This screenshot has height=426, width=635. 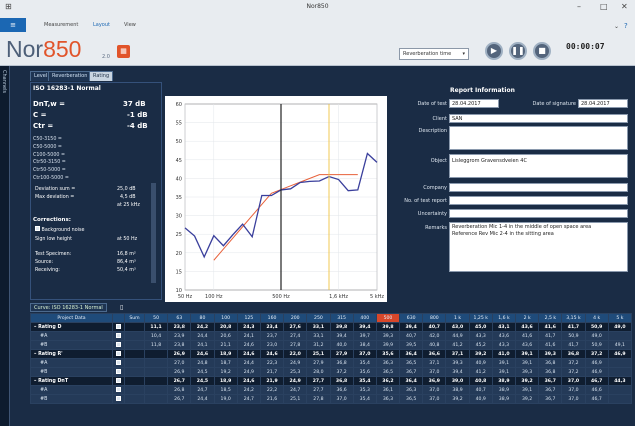 What do you see at coordinates (538, 187) in the screenshot?
I see `company-field` at bounding box center [538, 187].